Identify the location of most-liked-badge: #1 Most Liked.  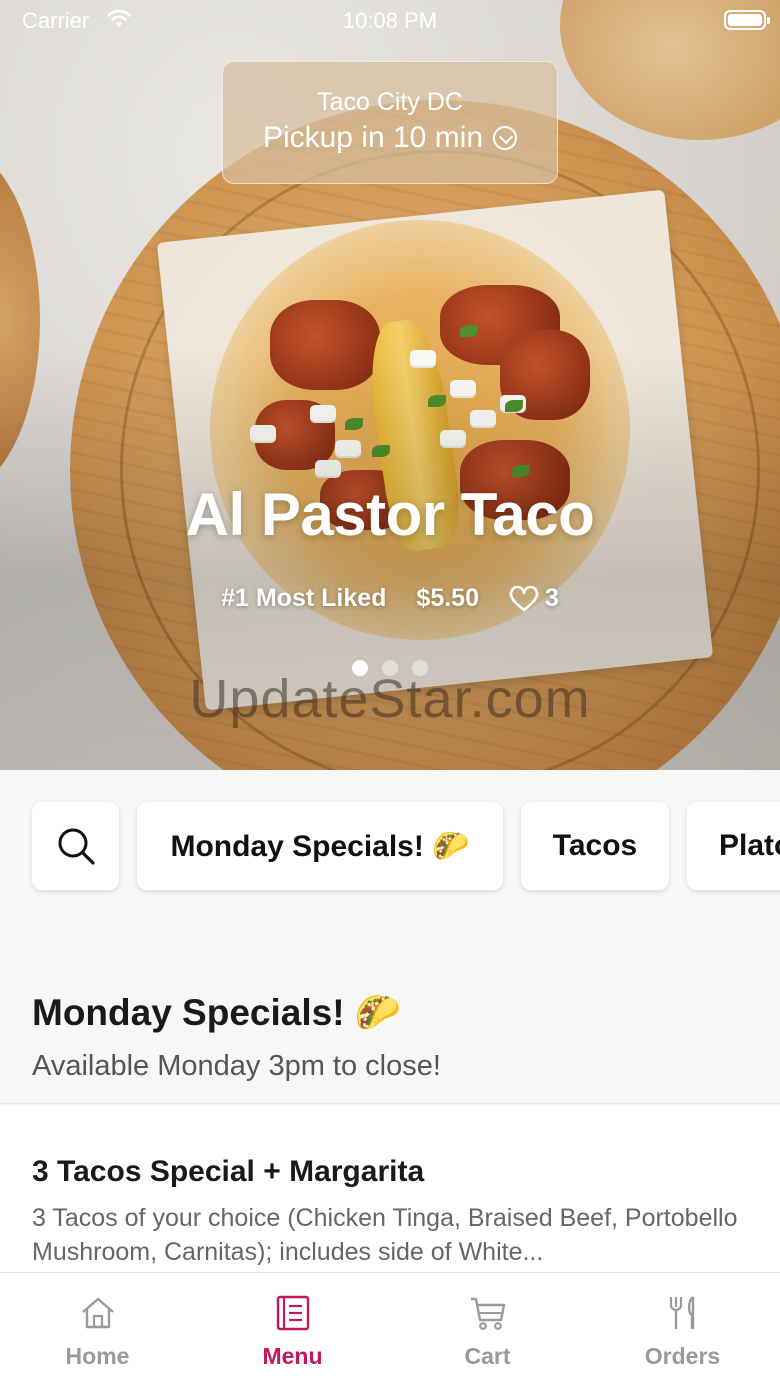
(304, 598).